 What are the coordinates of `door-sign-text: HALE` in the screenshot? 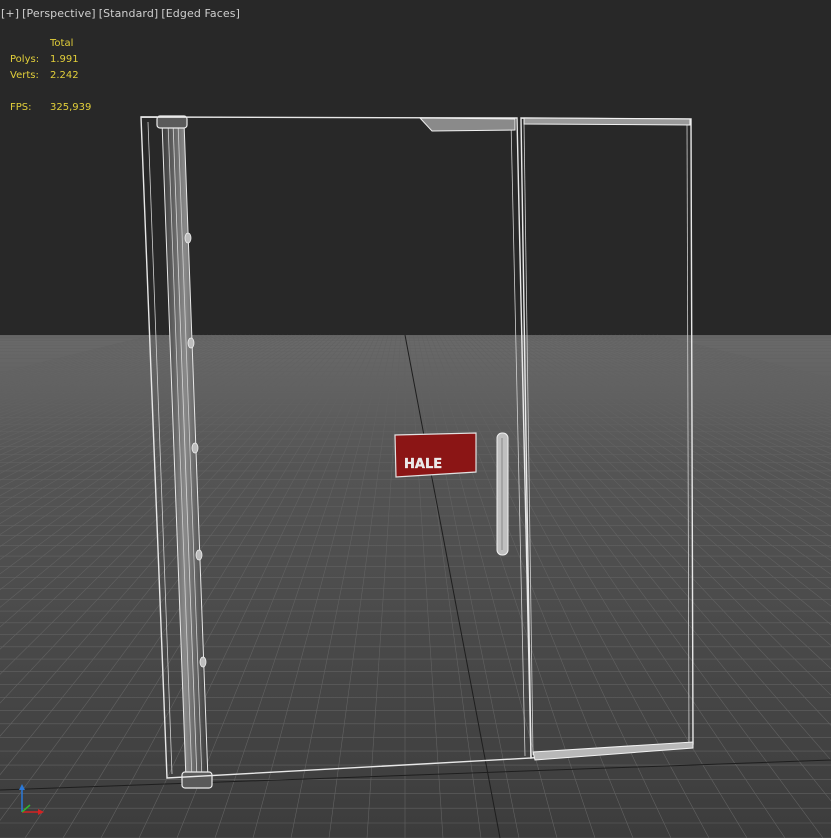 It's located at (423, 464).